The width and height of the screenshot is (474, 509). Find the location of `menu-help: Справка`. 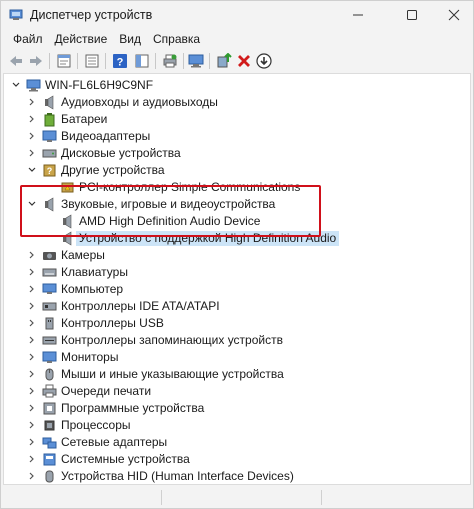

menu-help: Справка is located at coordinates (176, 39).